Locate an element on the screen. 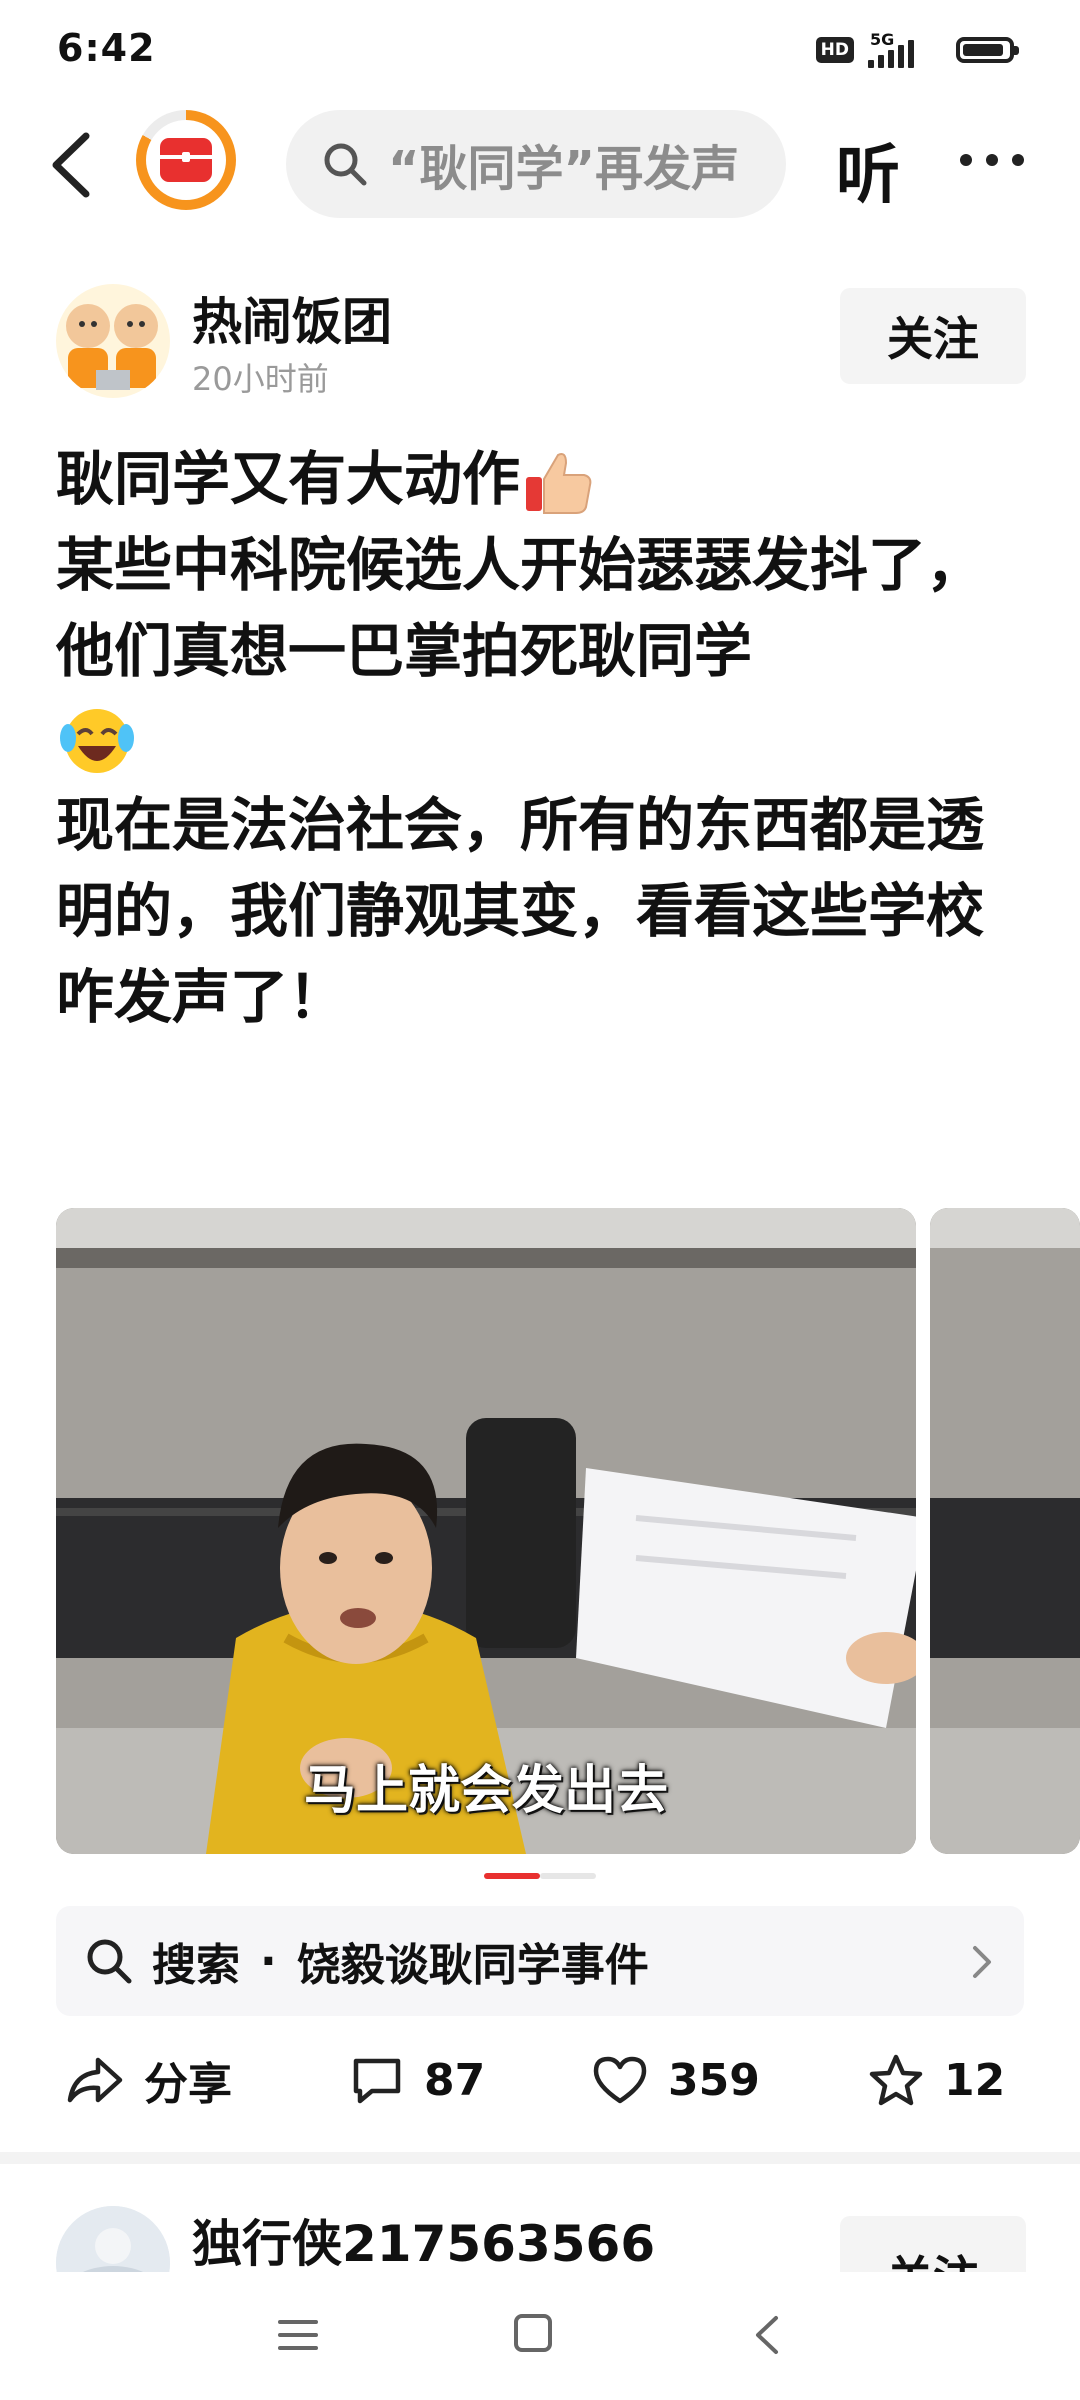 The height and width of the screenshot is (2400, 1080). chevron-right-icon is located at coordinates (982, 1962).